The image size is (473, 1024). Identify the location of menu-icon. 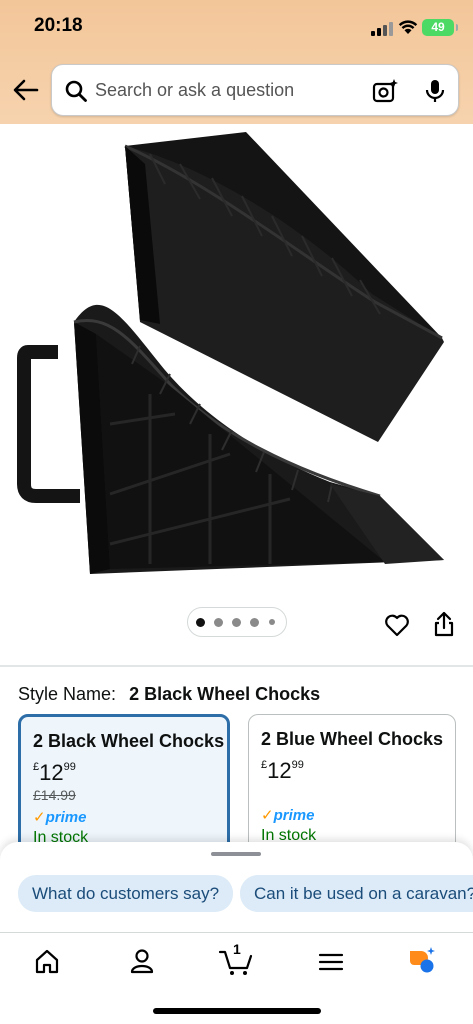
(331, 962).